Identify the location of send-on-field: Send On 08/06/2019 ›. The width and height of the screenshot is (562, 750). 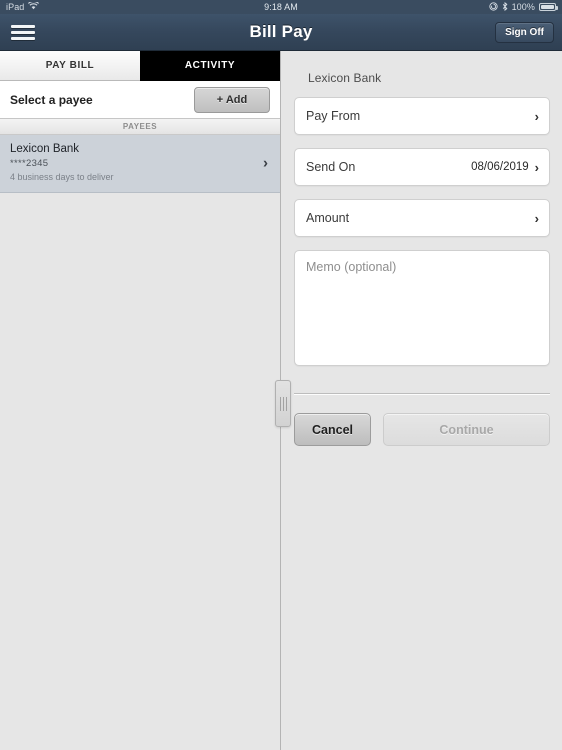
(422, 167).